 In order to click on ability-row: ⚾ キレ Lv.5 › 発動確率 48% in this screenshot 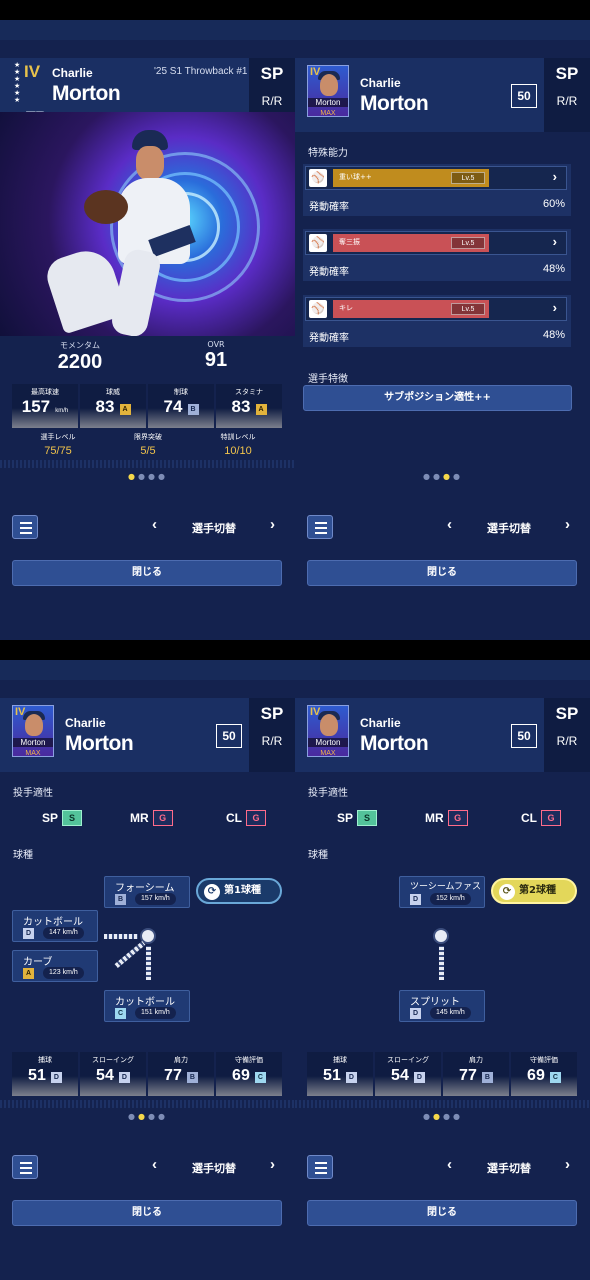, I will do `click(437, 321)`.